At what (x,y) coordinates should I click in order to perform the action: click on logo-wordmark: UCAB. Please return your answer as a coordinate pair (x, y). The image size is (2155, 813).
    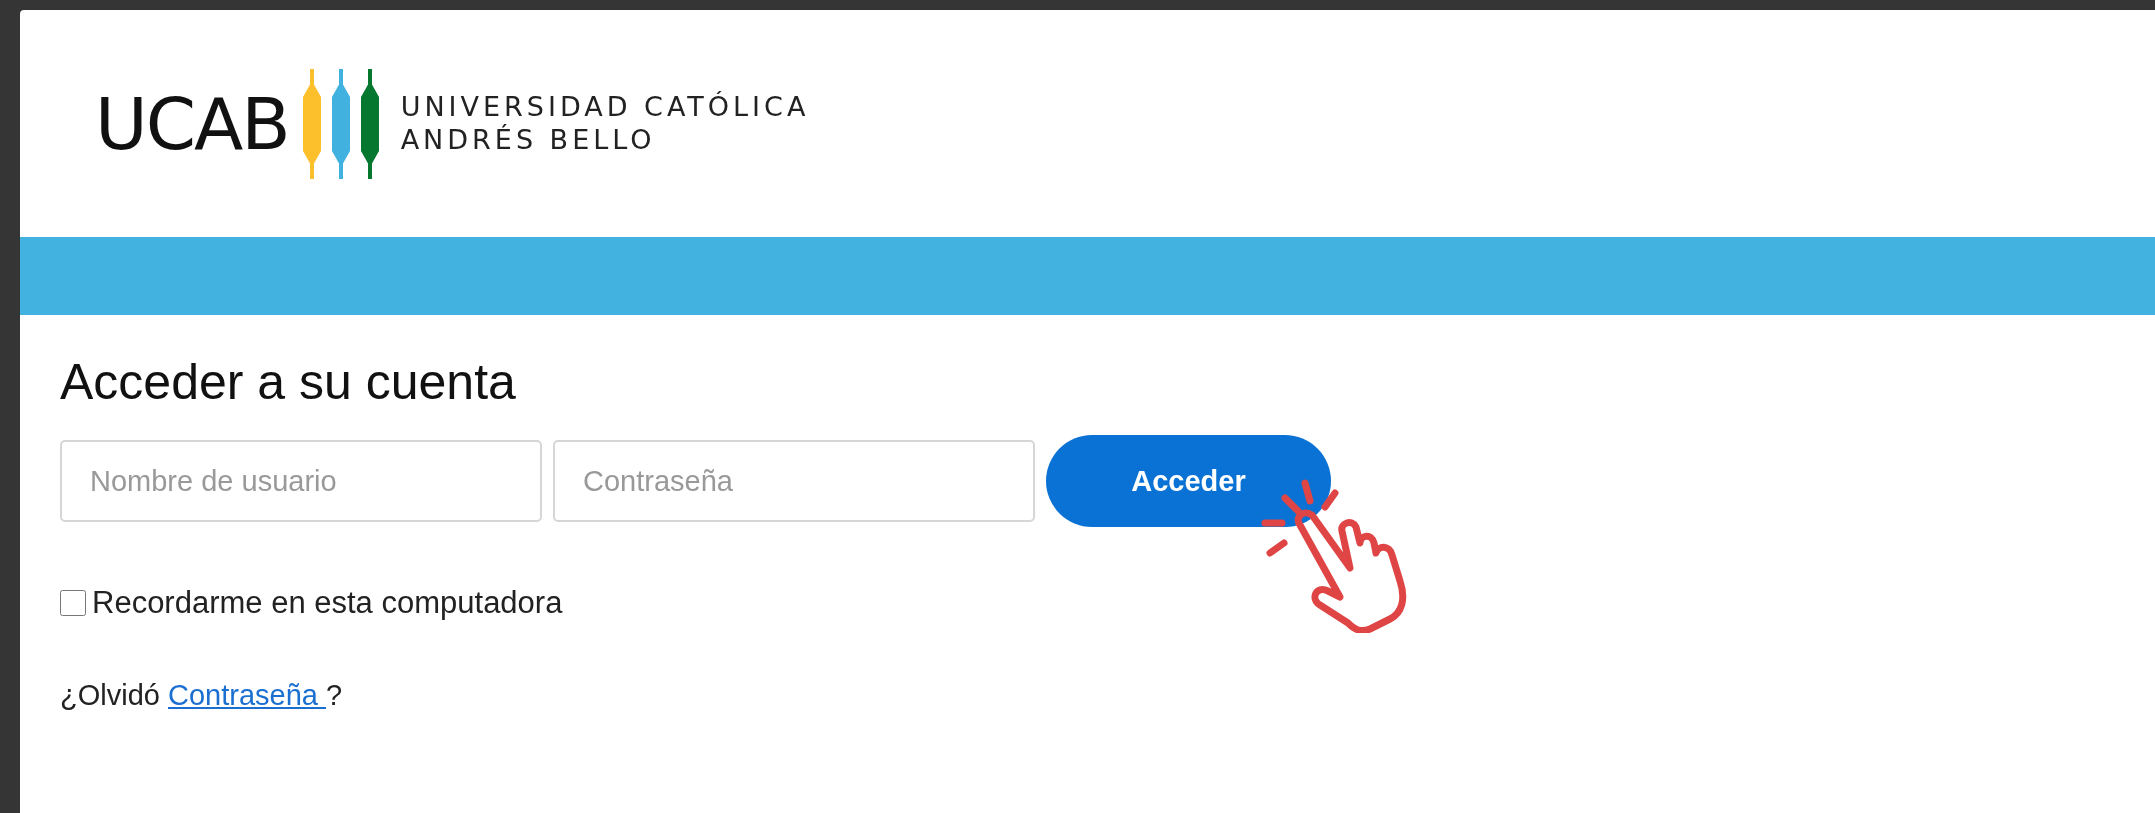
    Looking at the image, I should click on (192, 123).